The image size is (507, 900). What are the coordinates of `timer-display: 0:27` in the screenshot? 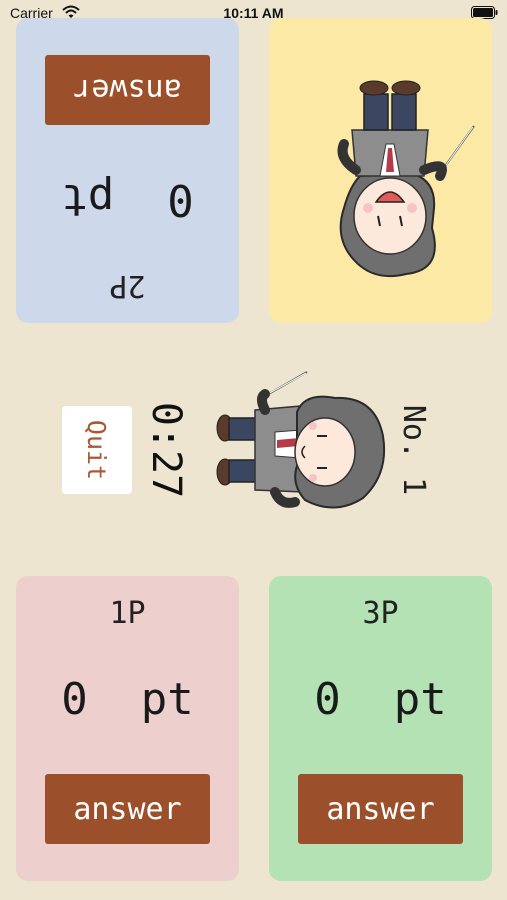 It's located at (166, 450).